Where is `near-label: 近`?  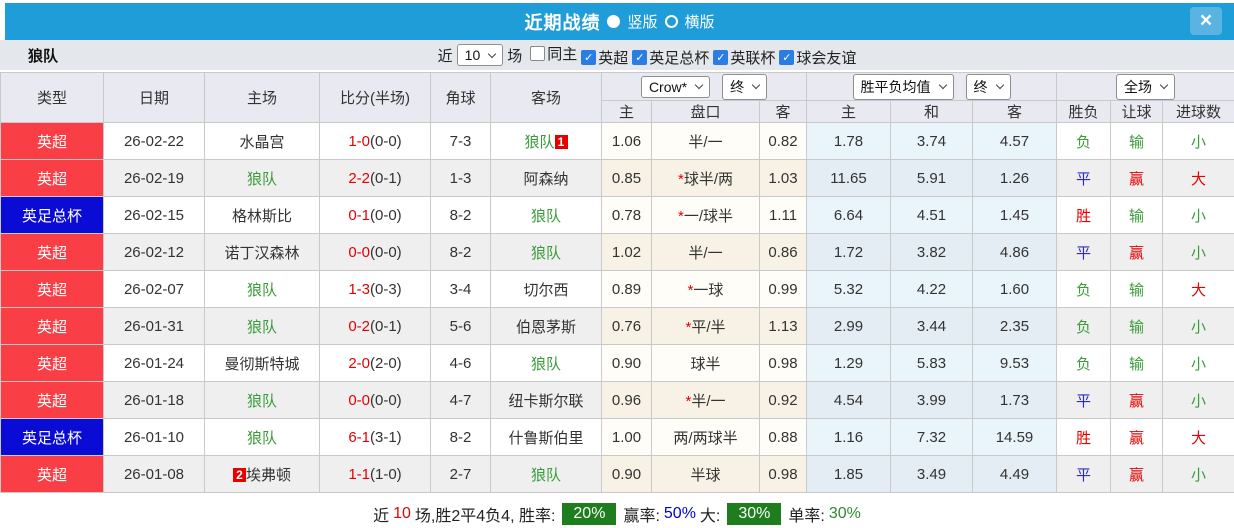 near-label: 近 is located at coordinates (445, 56).